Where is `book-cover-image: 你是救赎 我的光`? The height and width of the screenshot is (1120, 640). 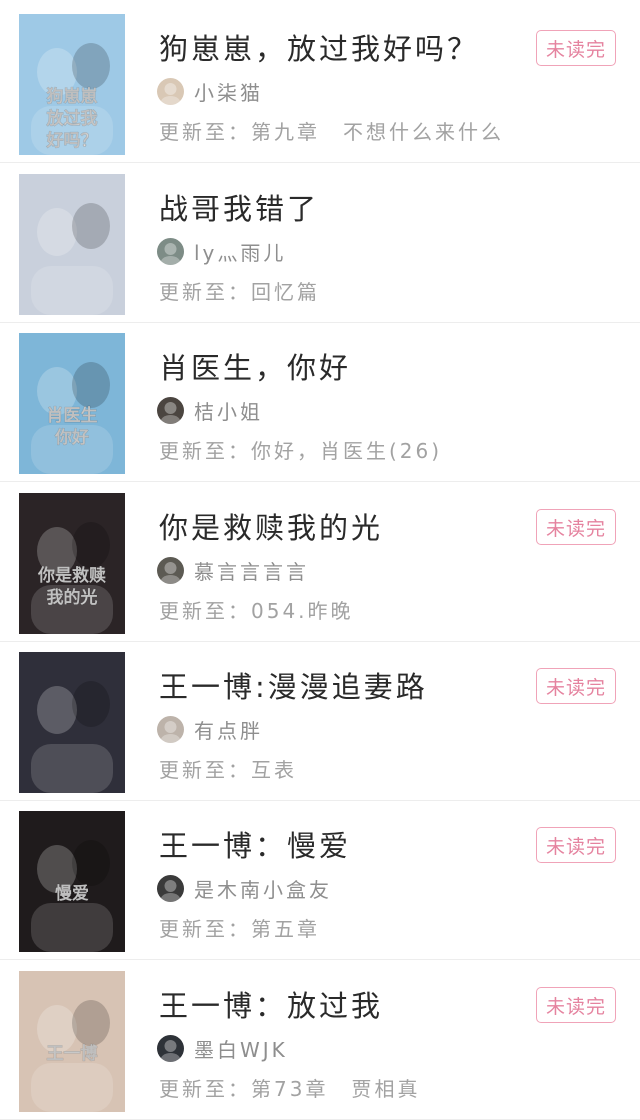
book-cover-image: 你是救赎 我的光 is located at coordinates (72, 563).